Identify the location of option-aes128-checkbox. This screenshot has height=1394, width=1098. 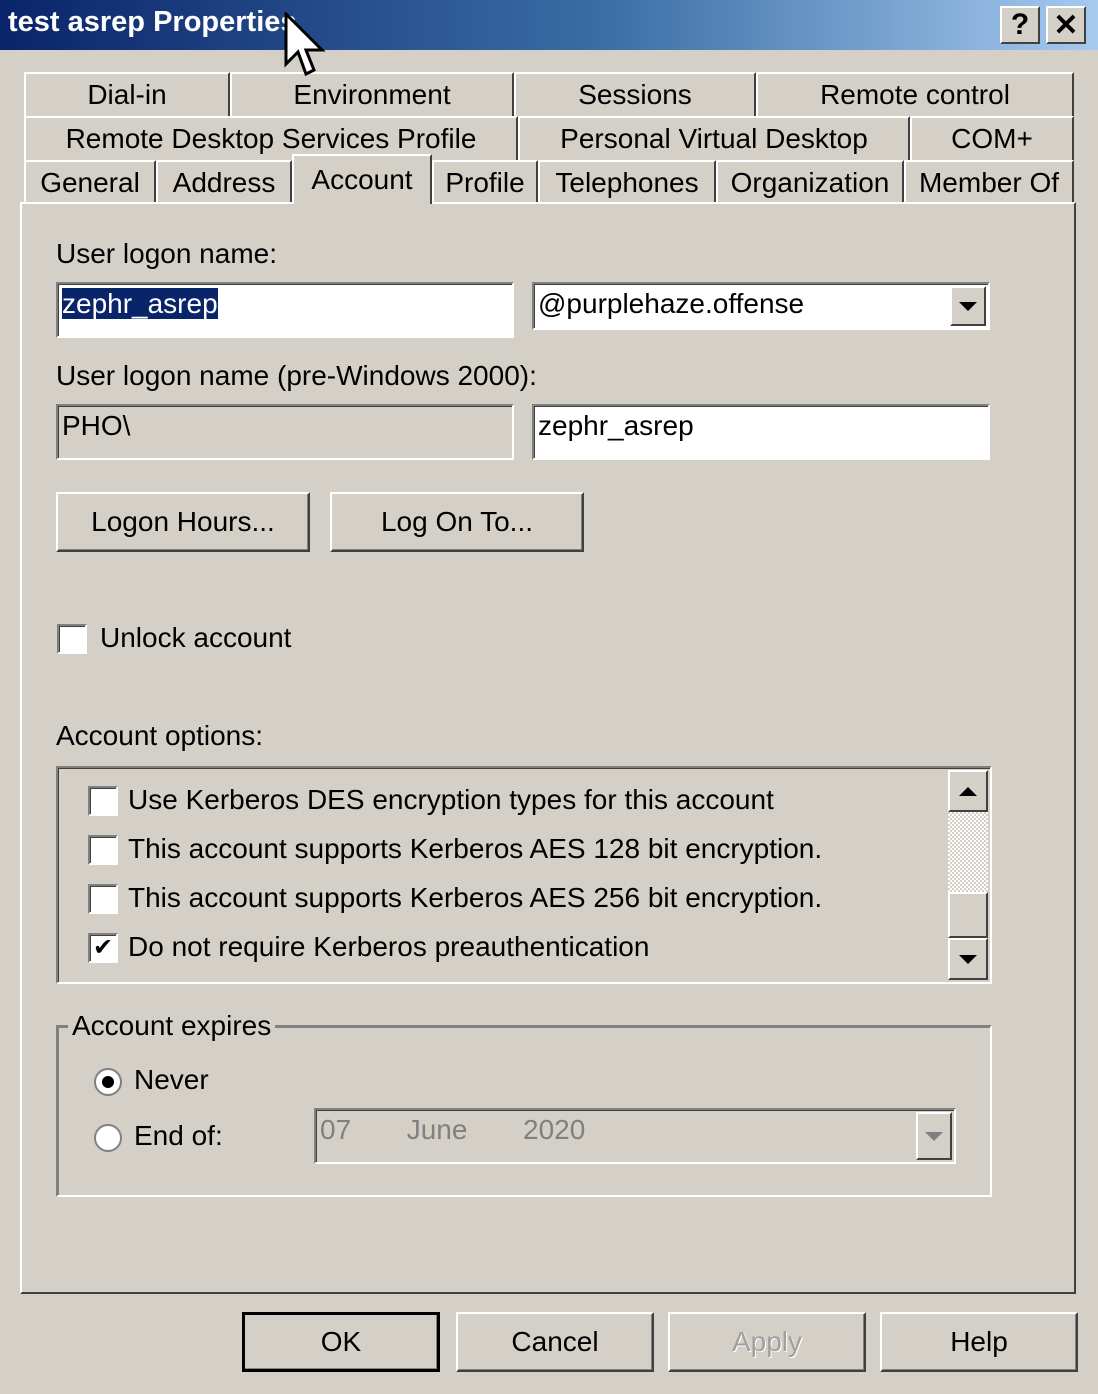
(103, 850).